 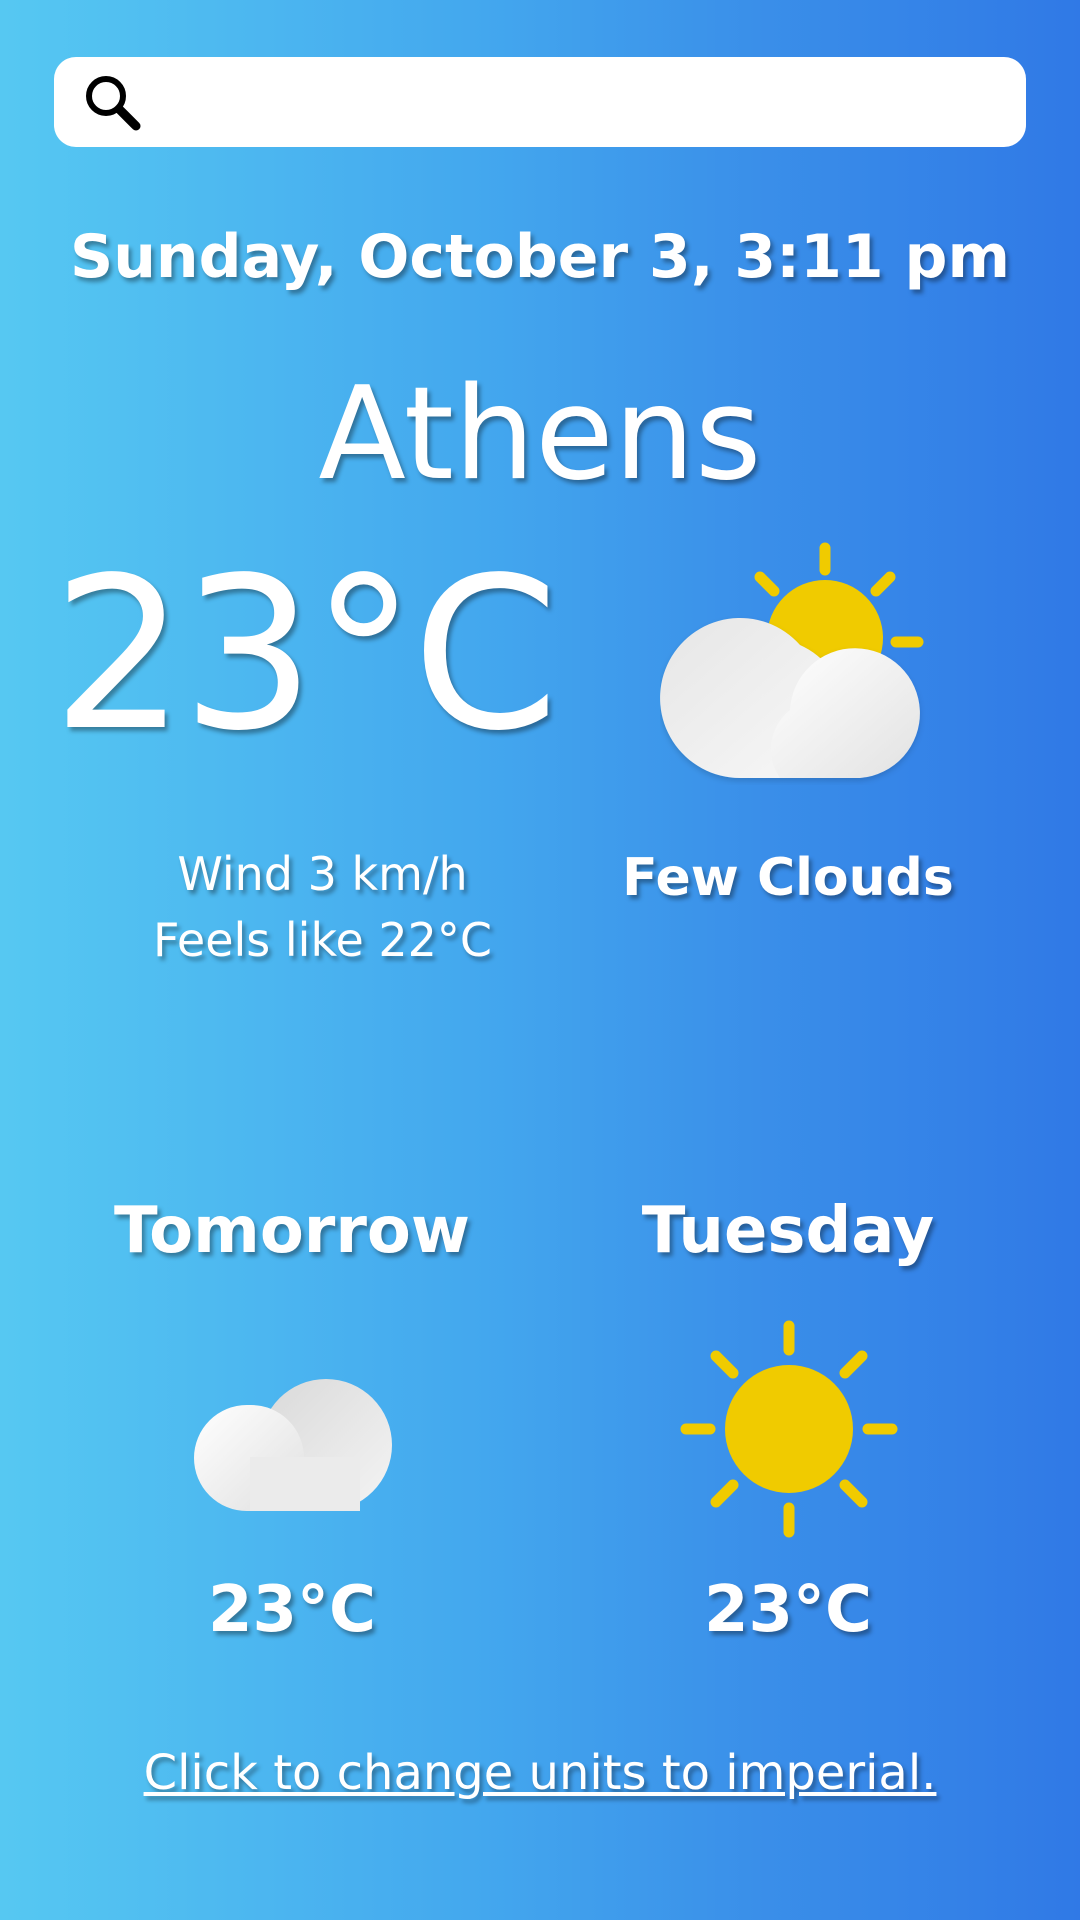 What do you see at coordinates (788, 1231) in the screenshot?
I see `forecast-day-tuesday: Tuesday` at bounding box center [788, 1231].